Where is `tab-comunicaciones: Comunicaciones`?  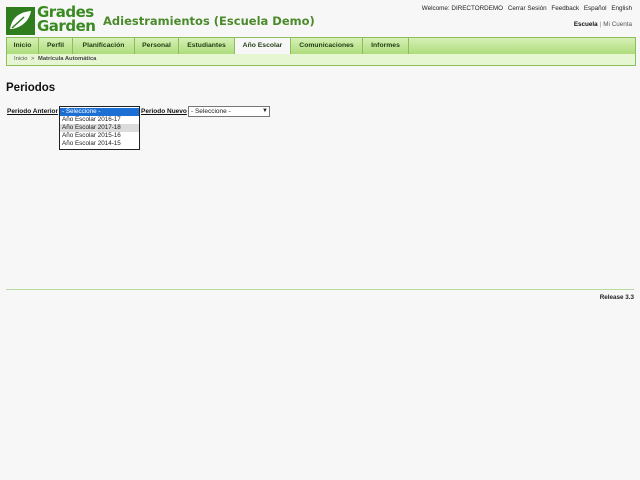 tab-comunicaciones: Comunicaciones is located at coordinates (327, 46).